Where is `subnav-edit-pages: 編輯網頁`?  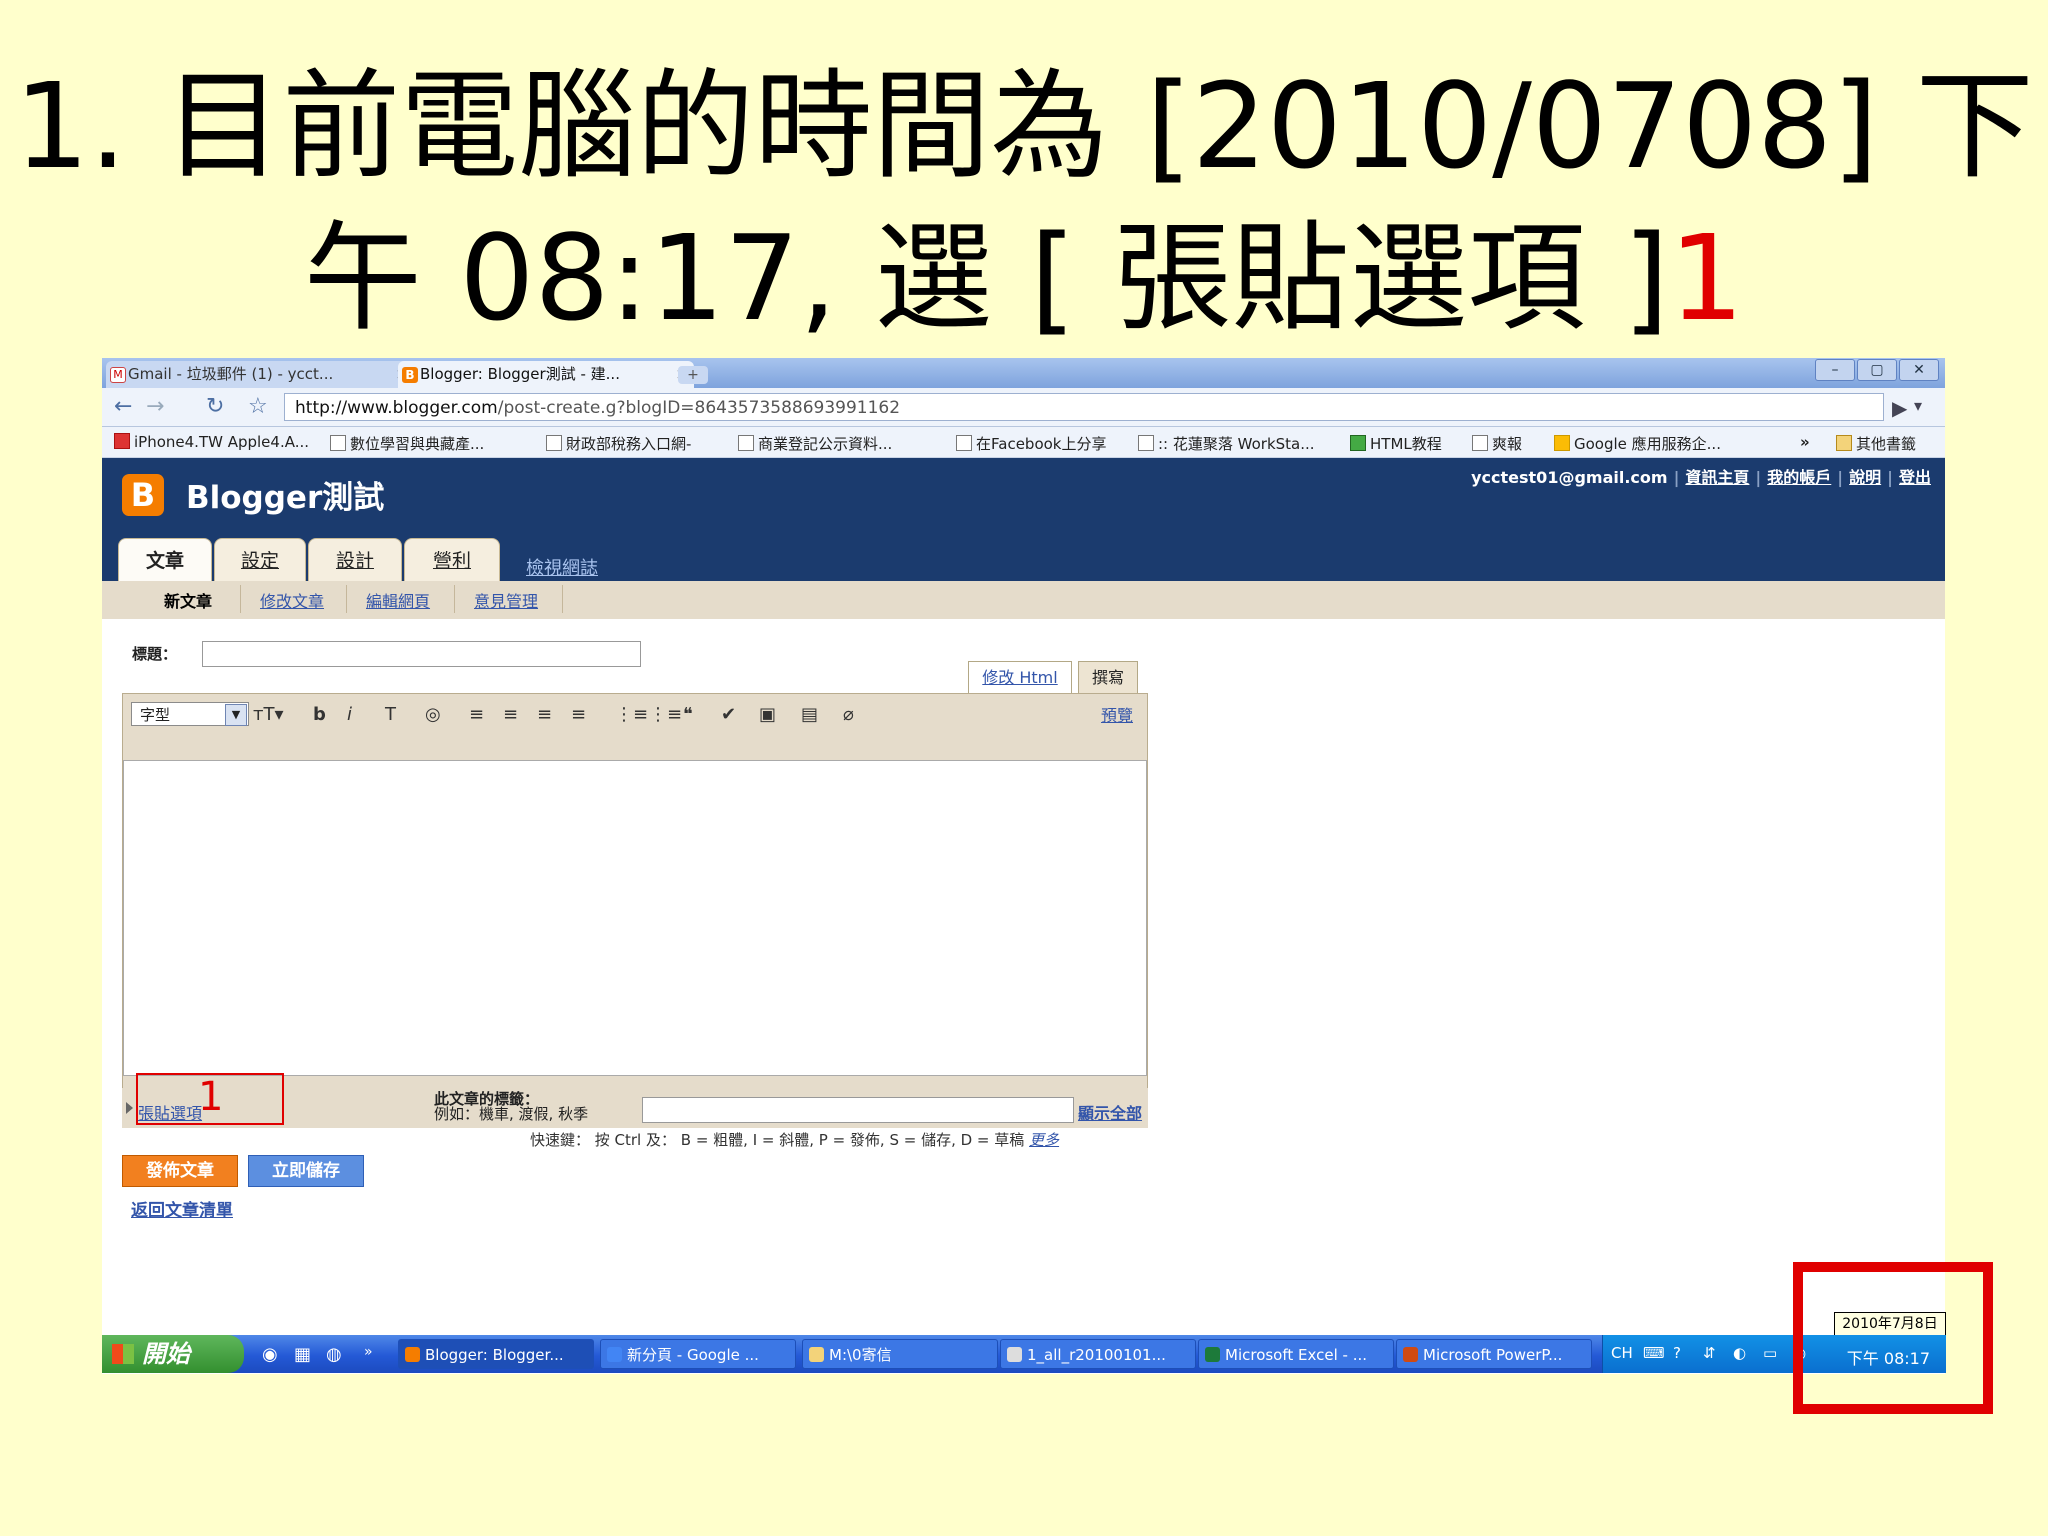 subnav-edit-pages: 編輯網頁 is located at coordinates (398, 600).